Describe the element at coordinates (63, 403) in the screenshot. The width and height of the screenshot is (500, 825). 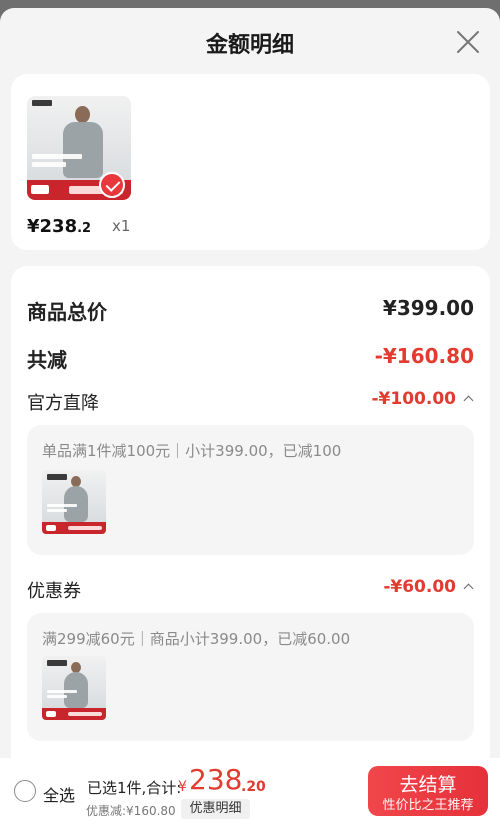
I see `discount-label: 官方直降` at that location.